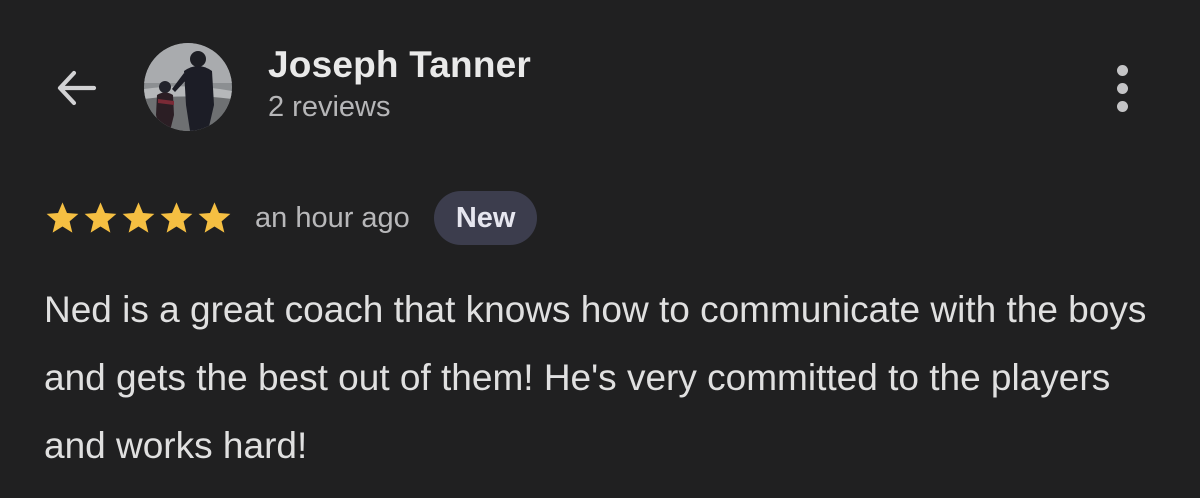 This screenshot has width=1200, height=498. I want to click on more-vertical-icon, so click(1122, 70).